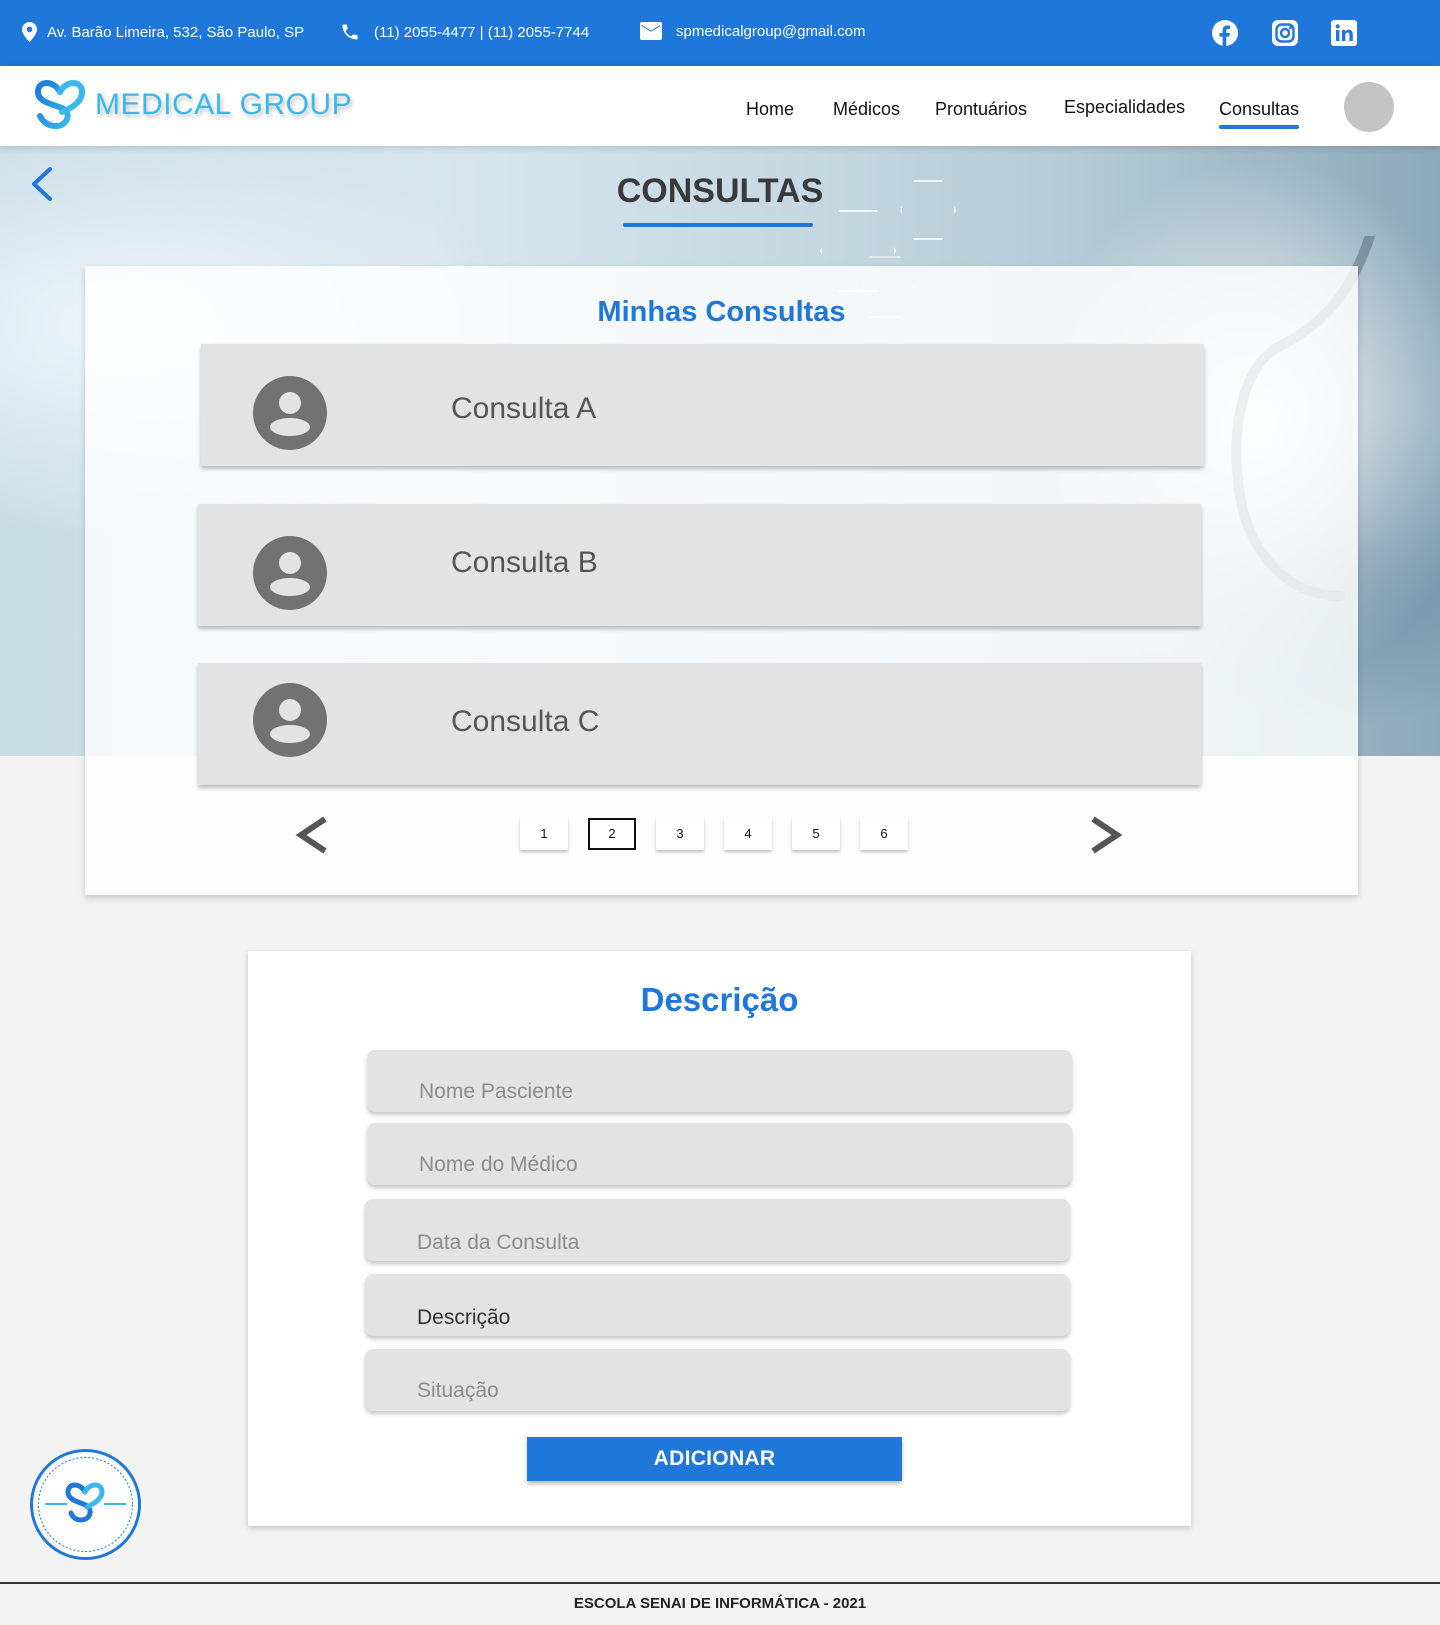 Image resolution: width=1440 pixels, height=1625 pixels. What do you see at coordinates (85, 1504) in the screenshot?
I see `medical-group-seal-icon` at bounding box center [85, 1504].